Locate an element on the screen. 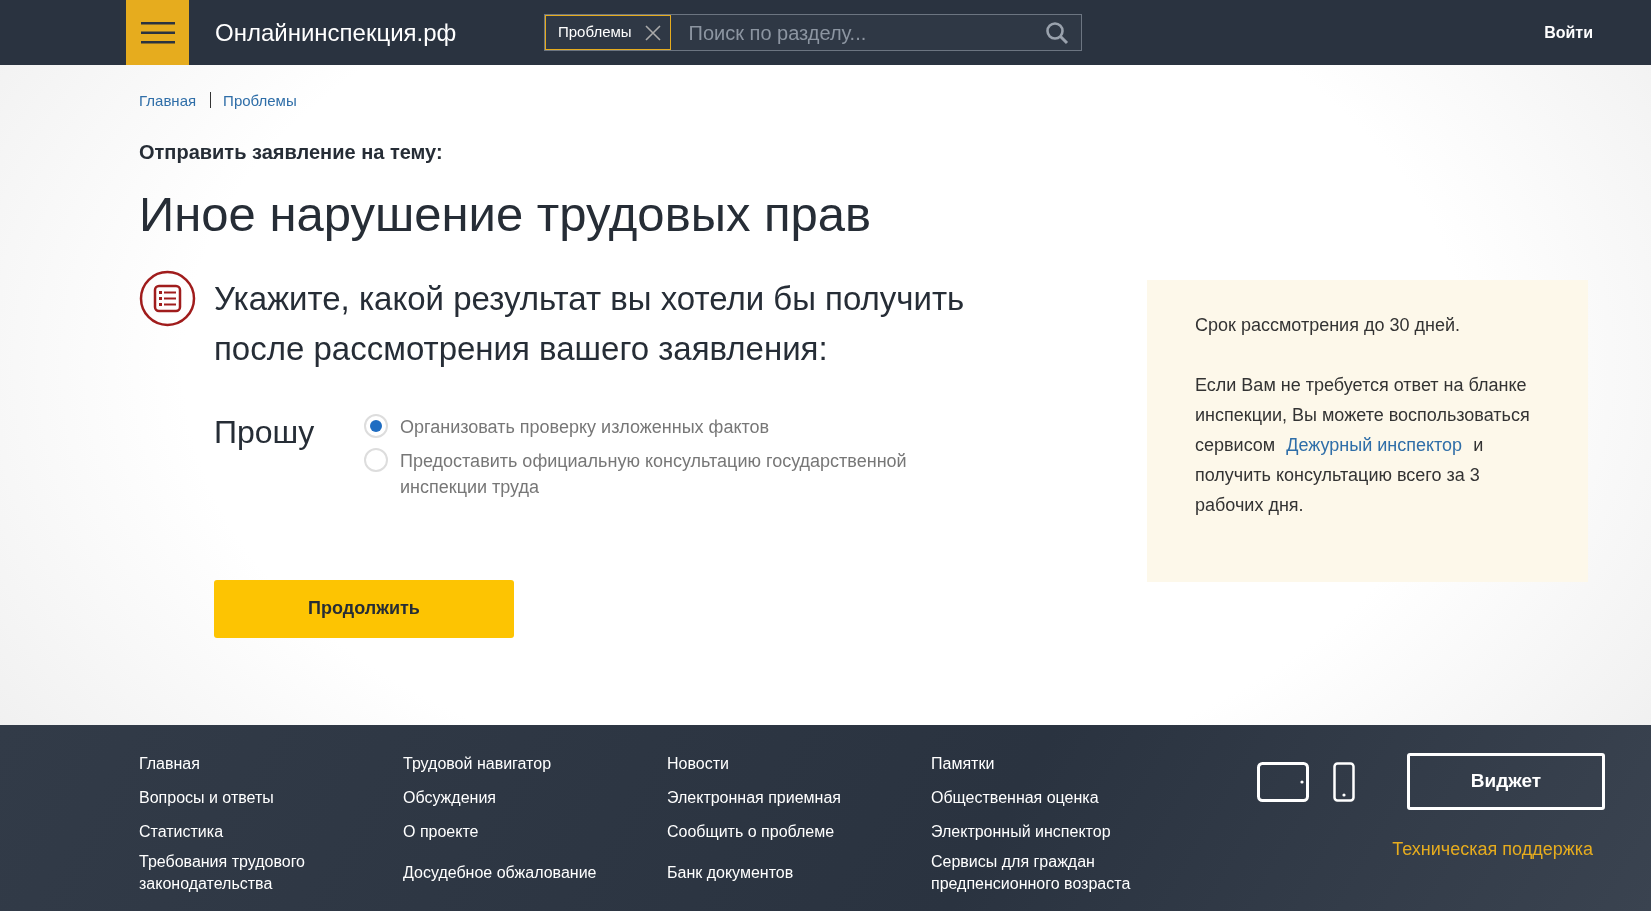 The image size is (1651, 911). breadcrumb-link: Главная is located at coordinates (168, 100).